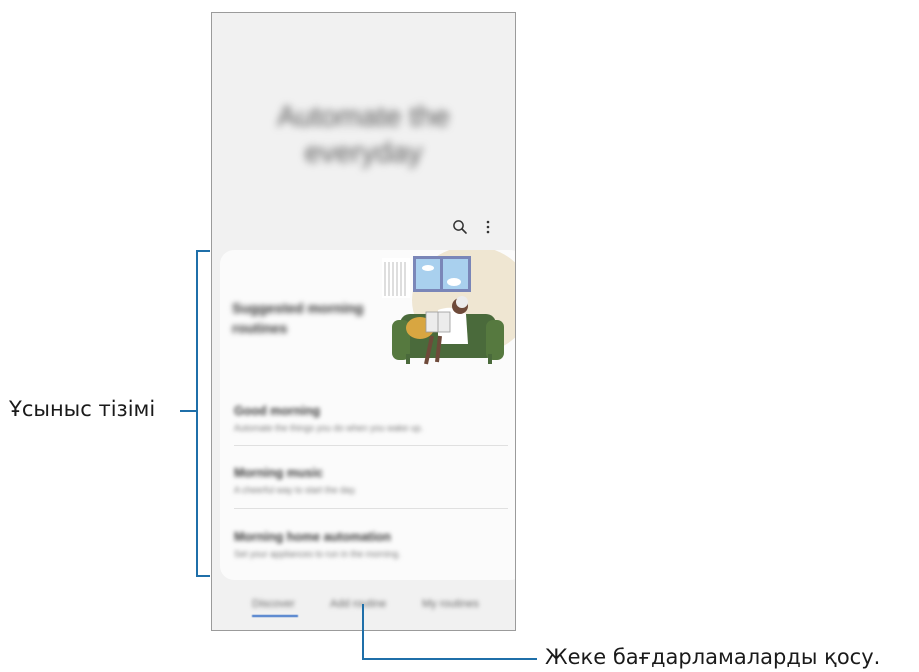  Describe the element at coordinates (363, 135) in the screenshot. I see `hero-title: Automate the everyday` at that location.